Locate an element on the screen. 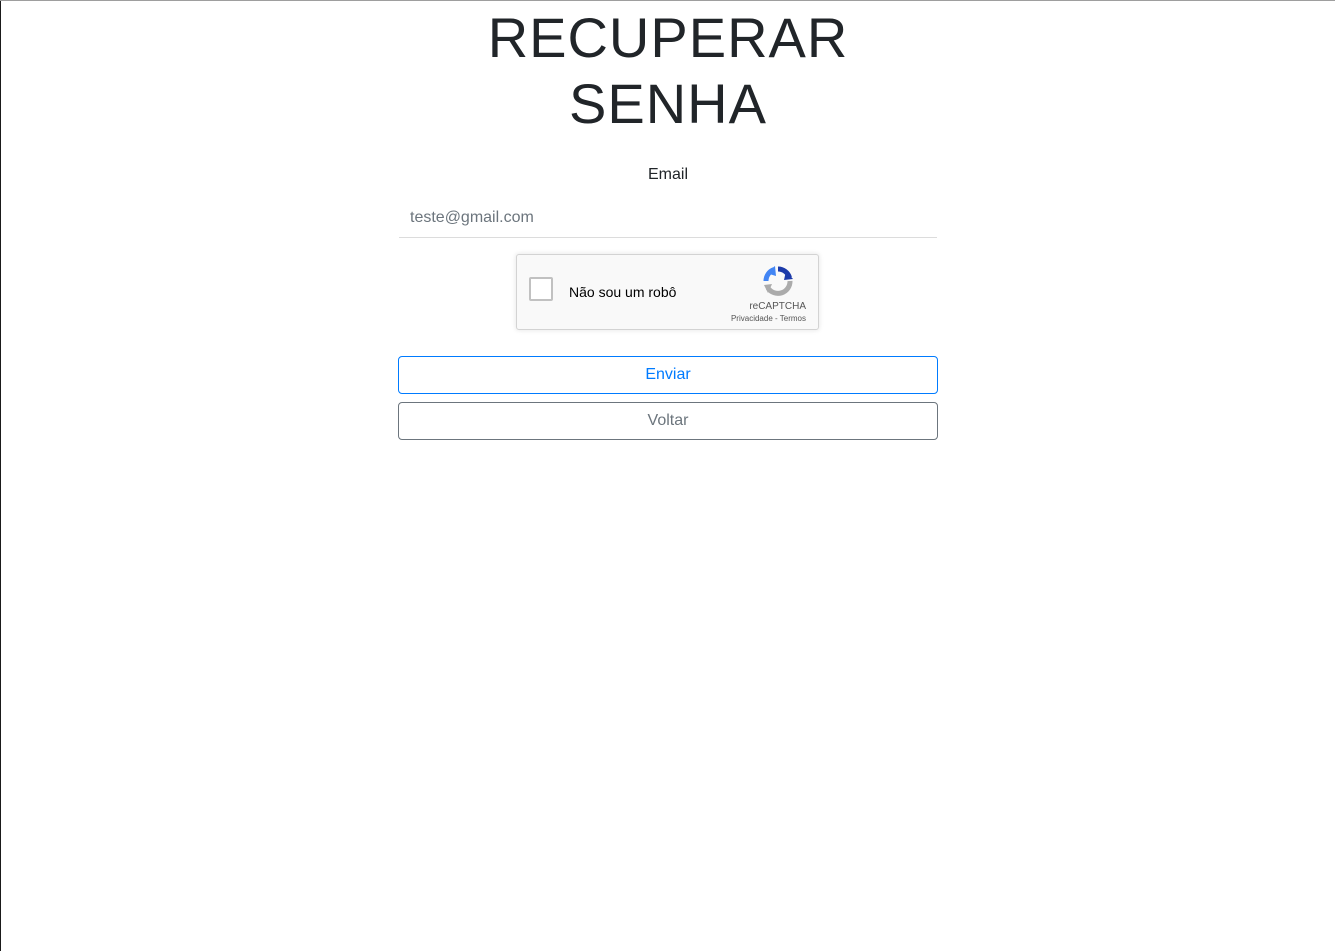 The image size is (1335, 951). recaptcha-links: Privacidade - Termos is located at coordinates (768, 318).